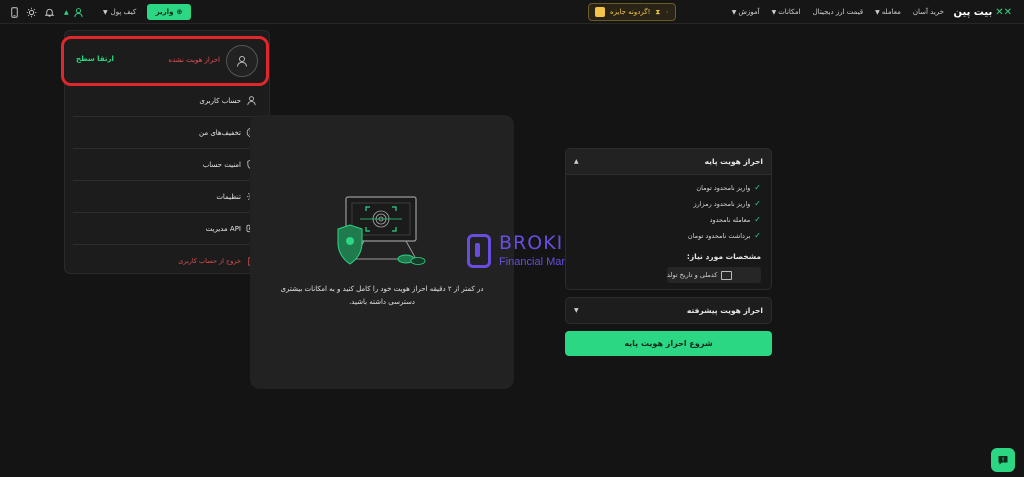  What do you see at coordinates (692, 275) in the screenshot?
I see `requirement-label: کدملی و تاریخ تولد` at bounding box center [692, 275].